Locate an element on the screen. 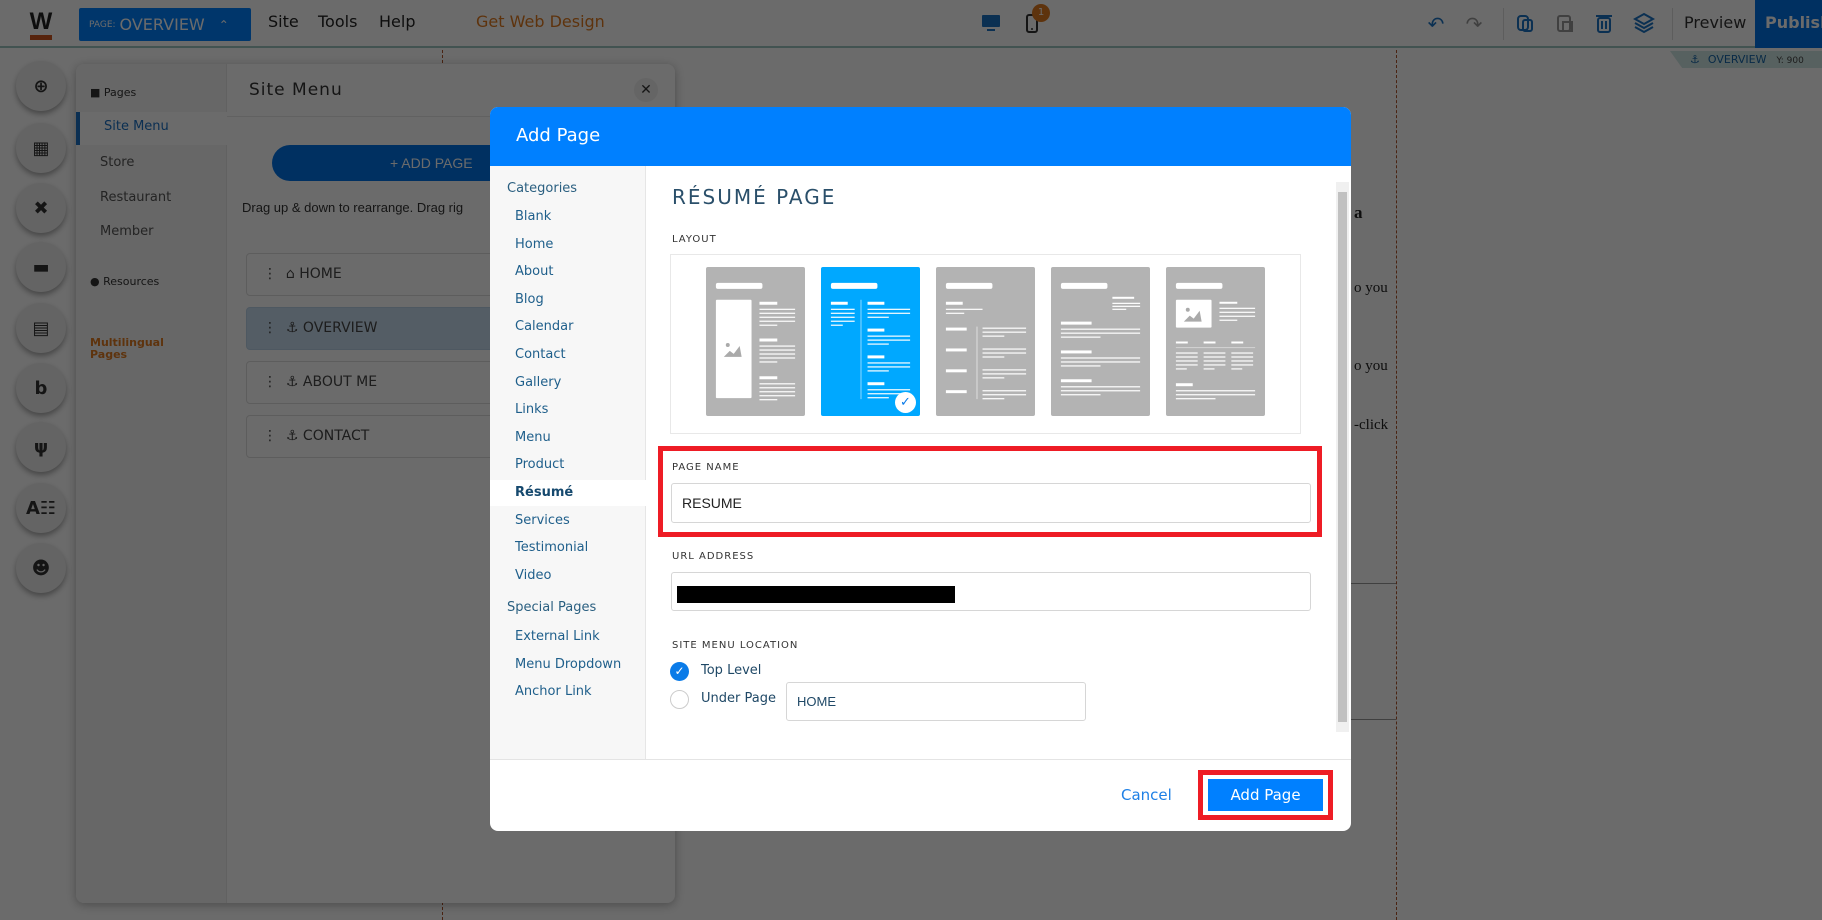 The image size is (1822, 920). layout-icon: ▦ is located at coordinates (41, 148).